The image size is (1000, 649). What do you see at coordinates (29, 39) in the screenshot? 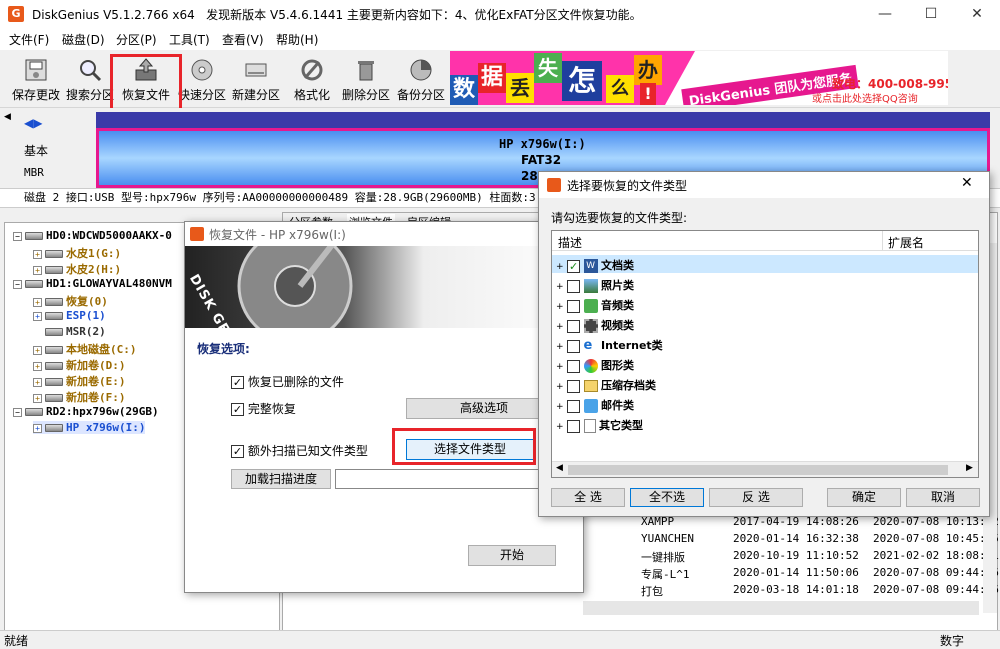
I see `menu-file: 文件(F)` at bounding box center [29, 39].